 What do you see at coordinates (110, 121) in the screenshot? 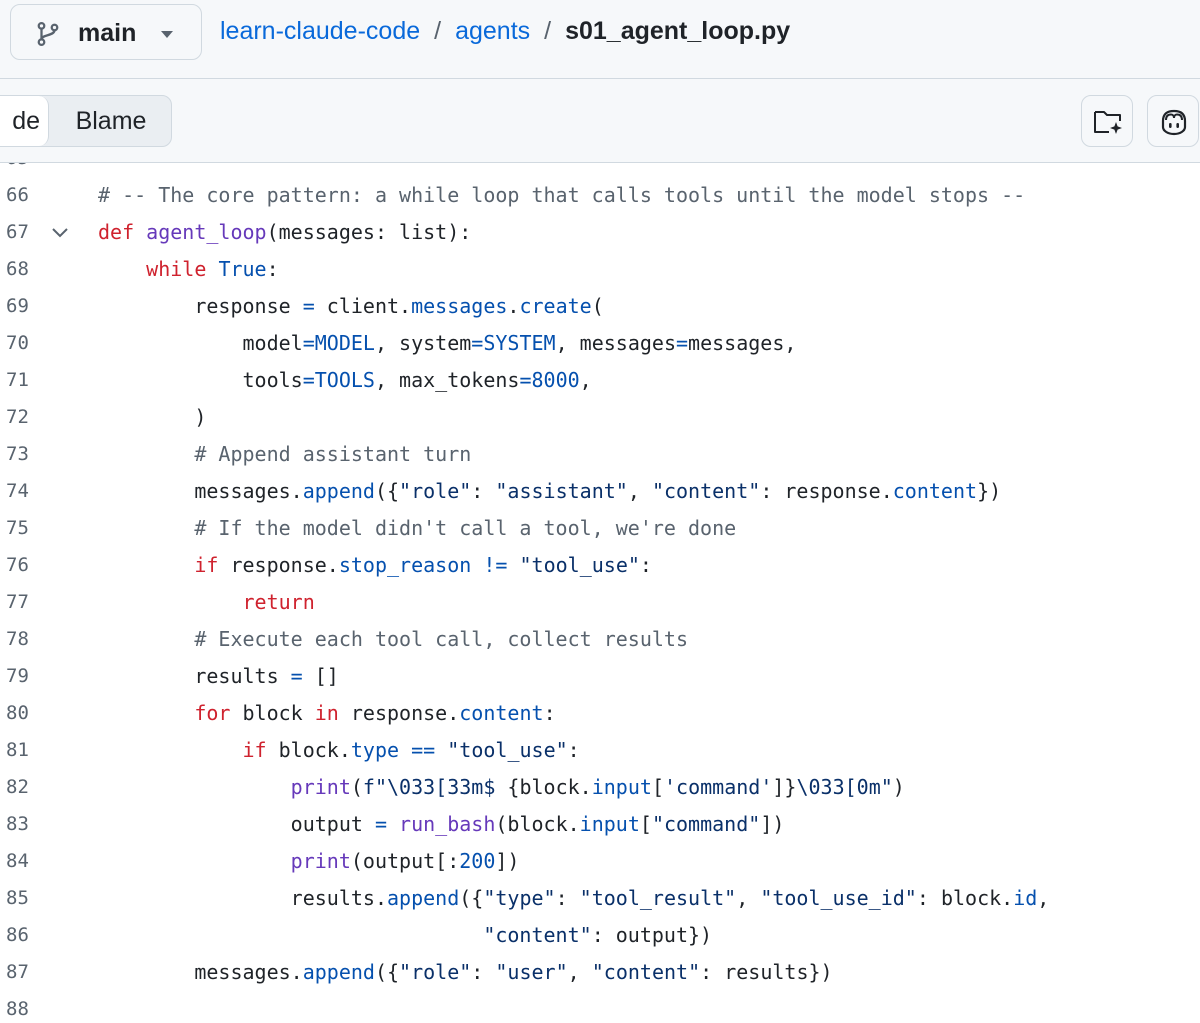
I see `tab-blame: Blame` at bounding box center [110, 121].